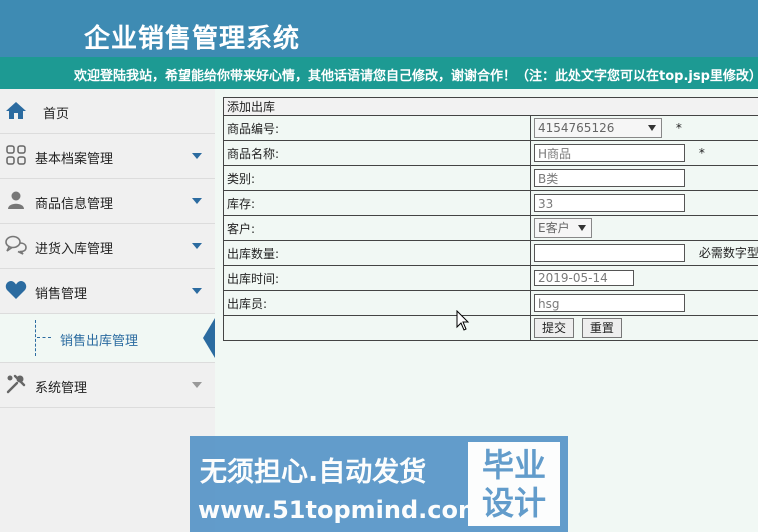  I want to click on form-row: 出库数量: 必需数字型, so click(490, 253).